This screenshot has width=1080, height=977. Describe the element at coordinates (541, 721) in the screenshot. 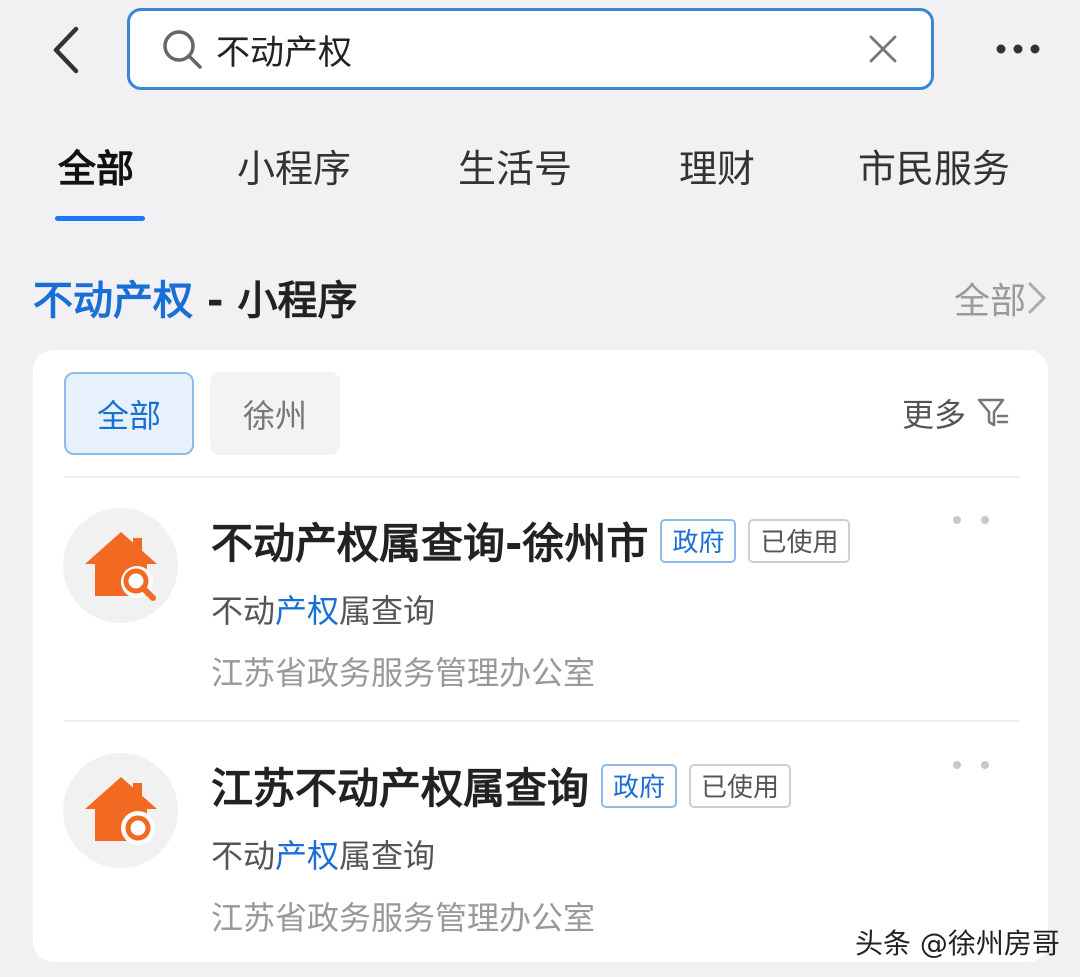

I see `divider` at that location.